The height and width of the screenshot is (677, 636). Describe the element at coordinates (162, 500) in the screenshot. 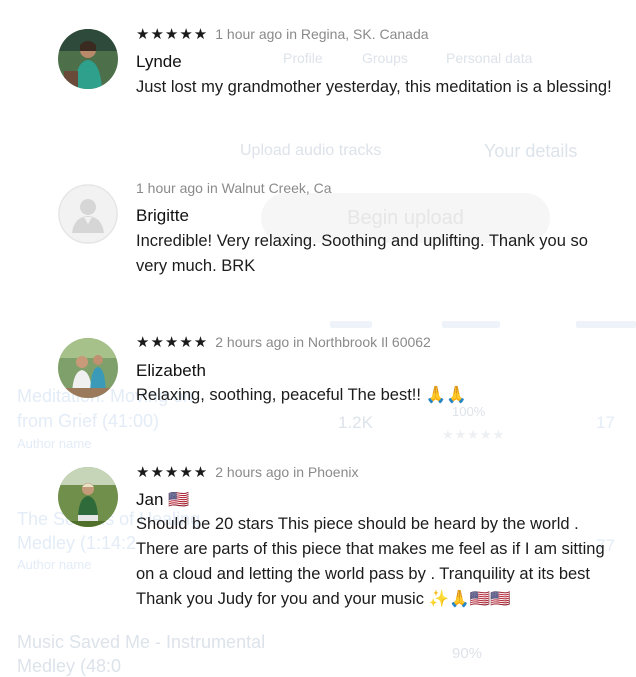

I see `reviewer-name: Jan 🇺🇸` at that location.